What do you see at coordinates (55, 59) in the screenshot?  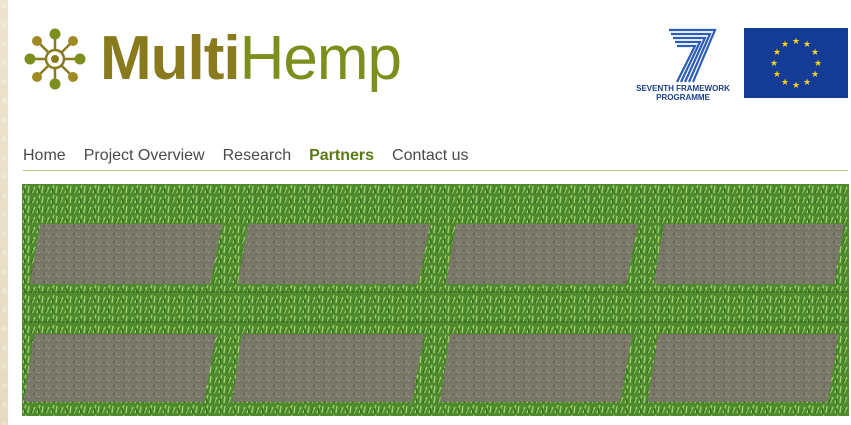 I see `hemp-leaf-network-icon` at bounding box center [55, 59].